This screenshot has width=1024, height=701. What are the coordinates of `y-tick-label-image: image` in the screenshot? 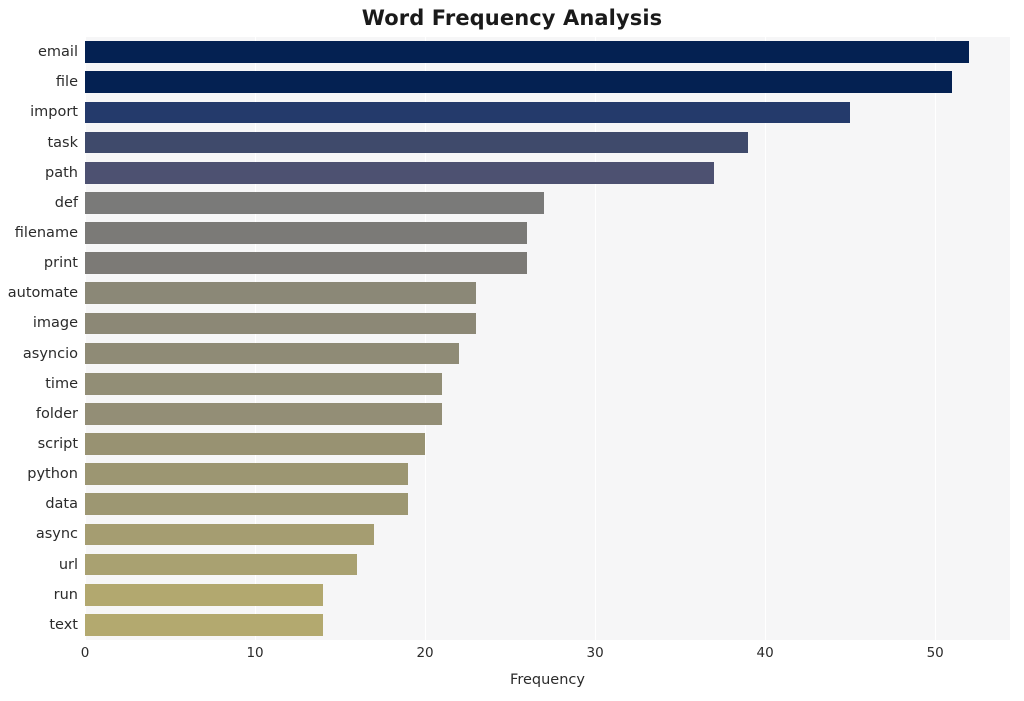 It's located at (55, 323).